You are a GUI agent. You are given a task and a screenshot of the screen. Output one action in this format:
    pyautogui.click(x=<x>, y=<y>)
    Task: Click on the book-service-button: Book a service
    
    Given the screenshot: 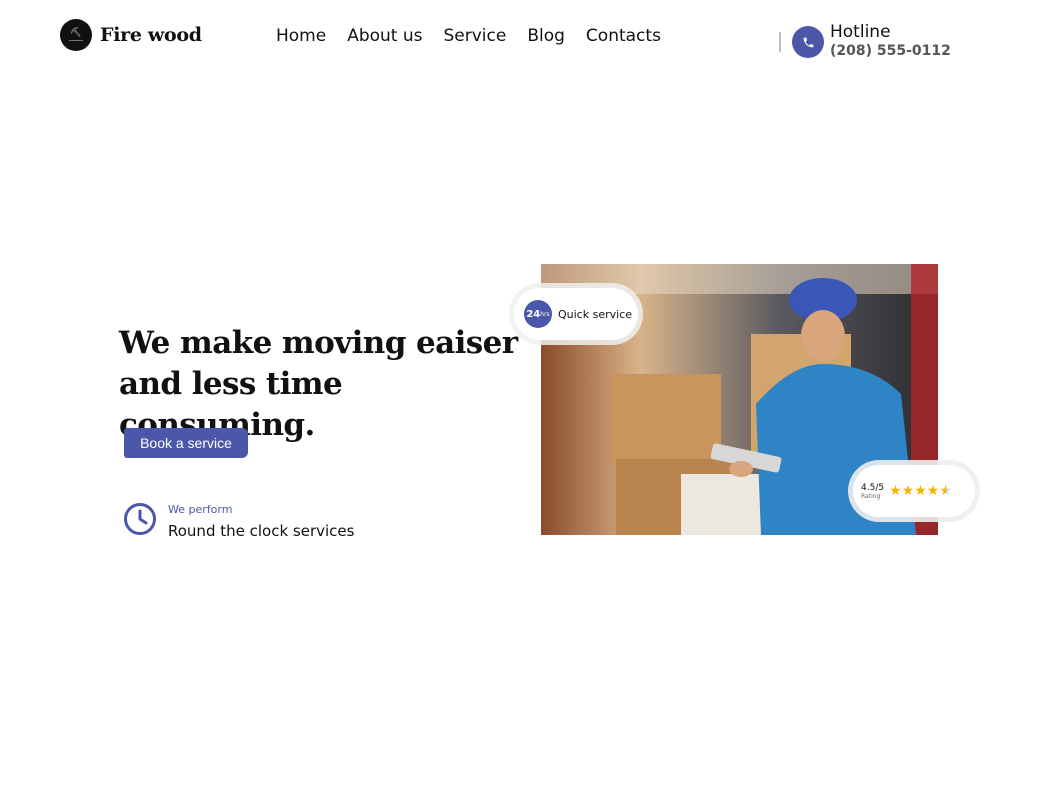 What is the action you would take?
    pyautogui.click(x=186, y=443)
    